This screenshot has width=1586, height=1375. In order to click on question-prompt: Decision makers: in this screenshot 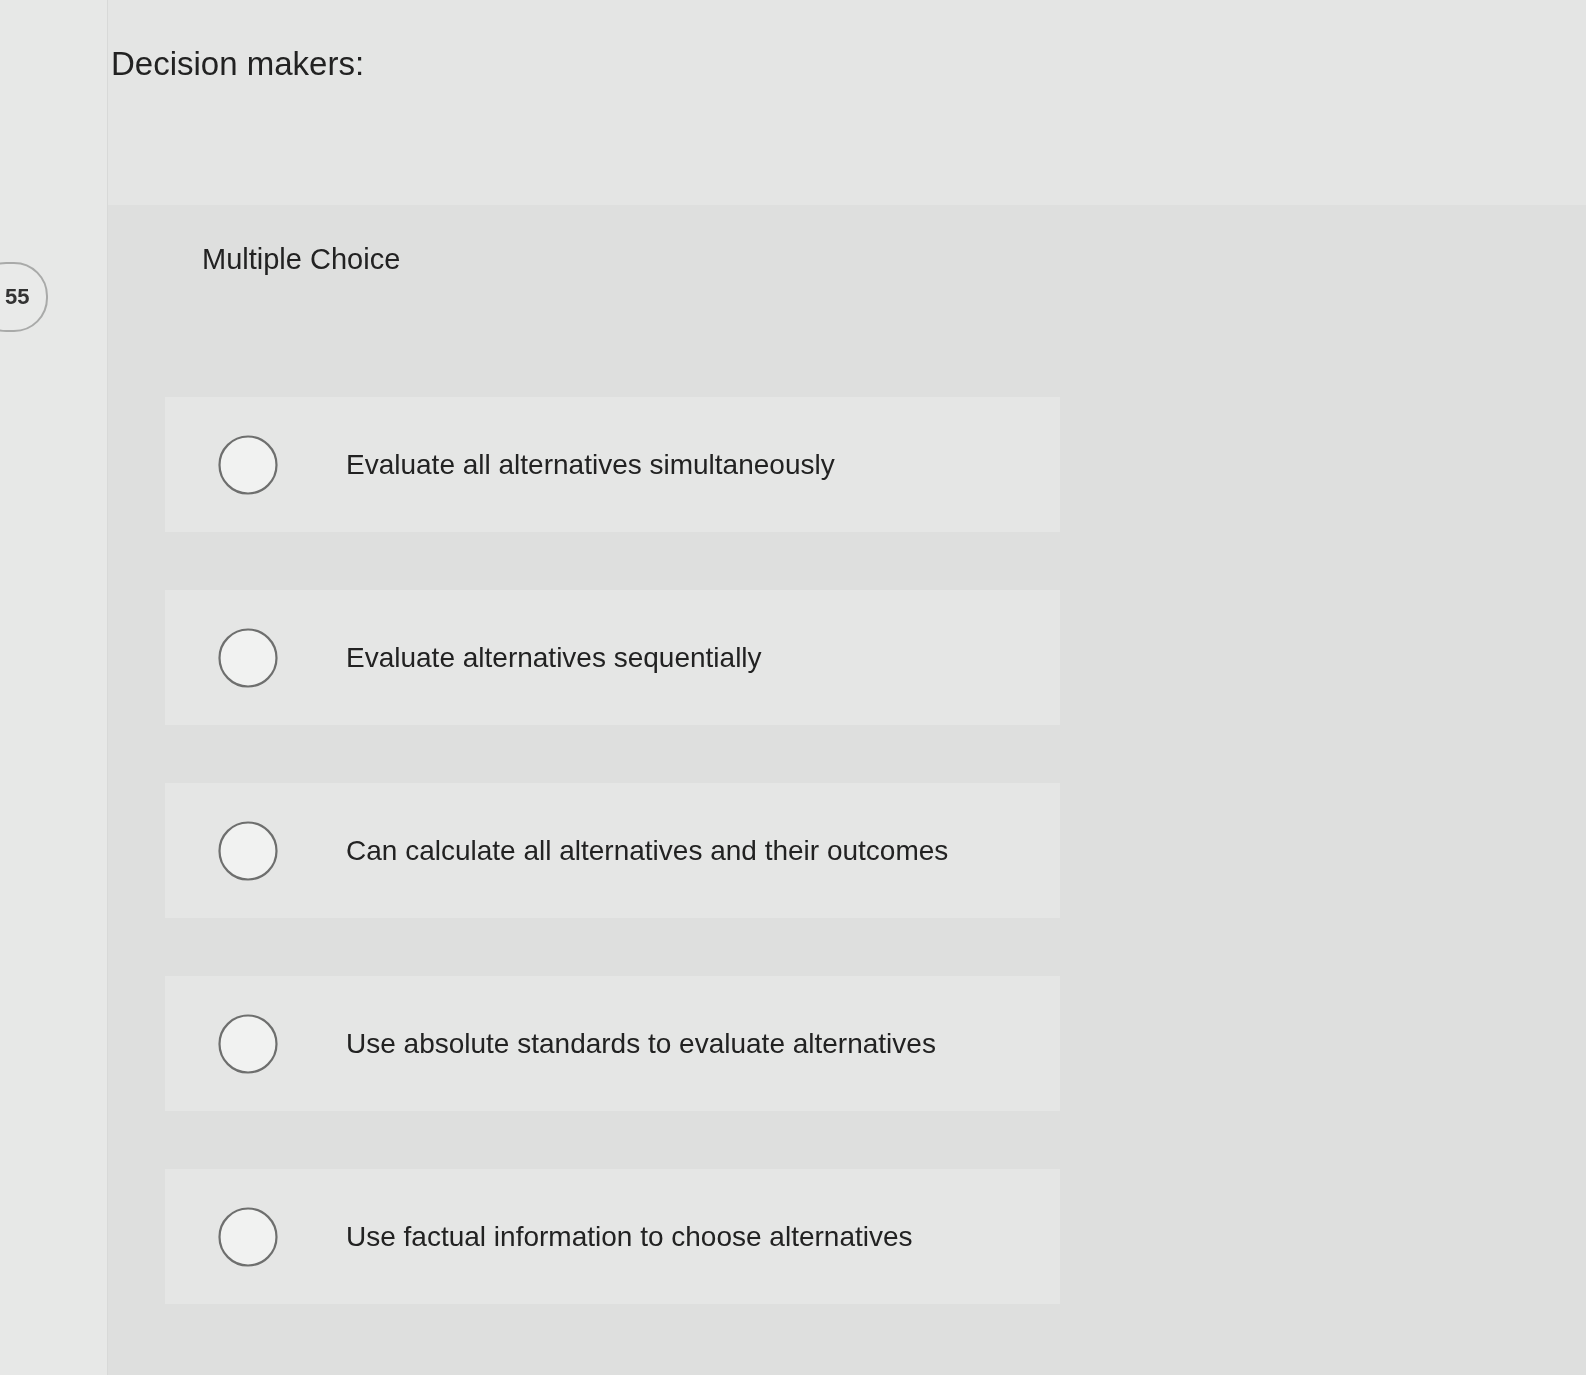, I will do `click(238, 64)`.